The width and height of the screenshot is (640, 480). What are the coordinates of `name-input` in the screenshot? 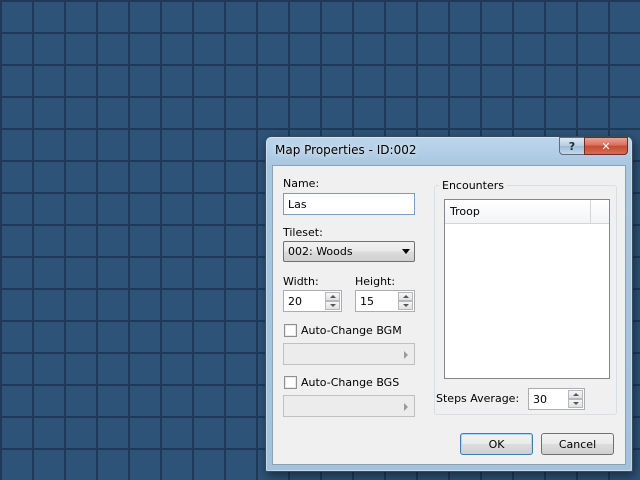 It's located at (349, 204).